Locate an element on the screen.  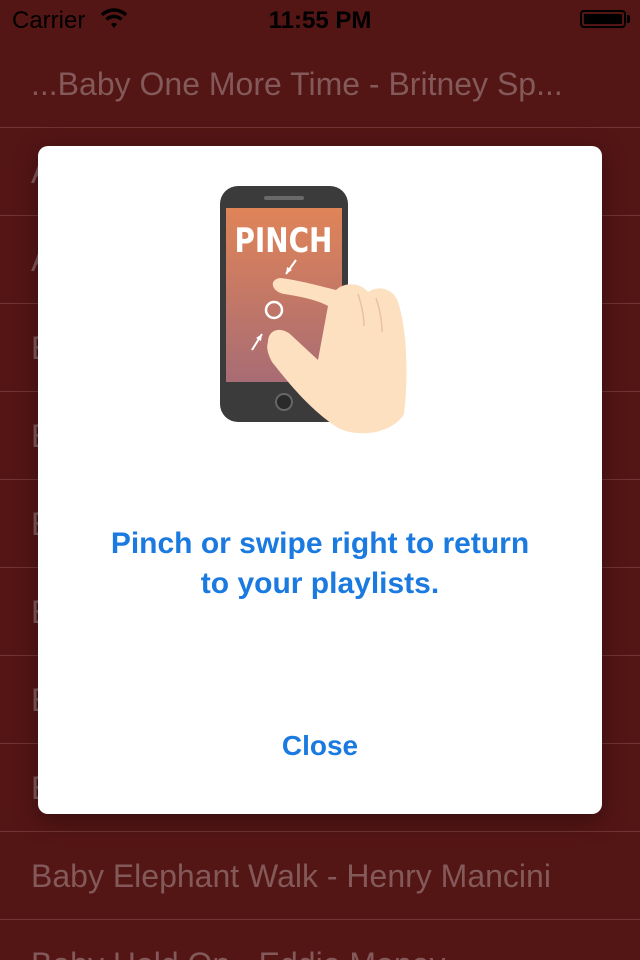
message-line-2: to your playlists. is located at coordinates (320, 583).